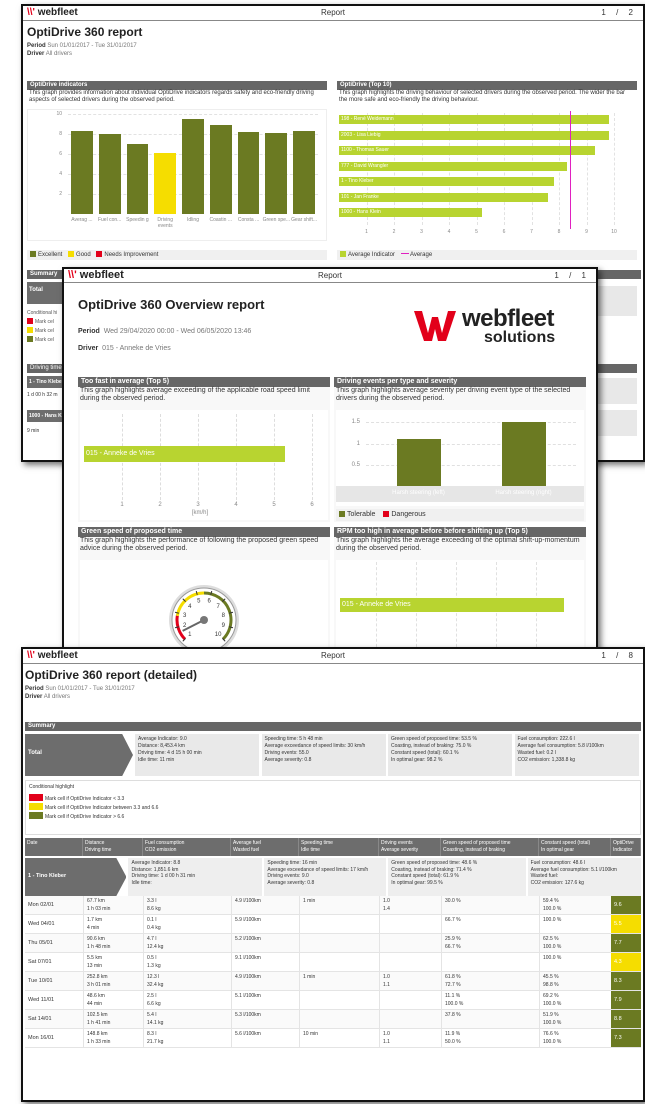 This screenshot has height=1104, width=645. Describe the element at coordinates (453, 920) in the screenshot. I see `cell-line-2: 66.7 %` at that location.